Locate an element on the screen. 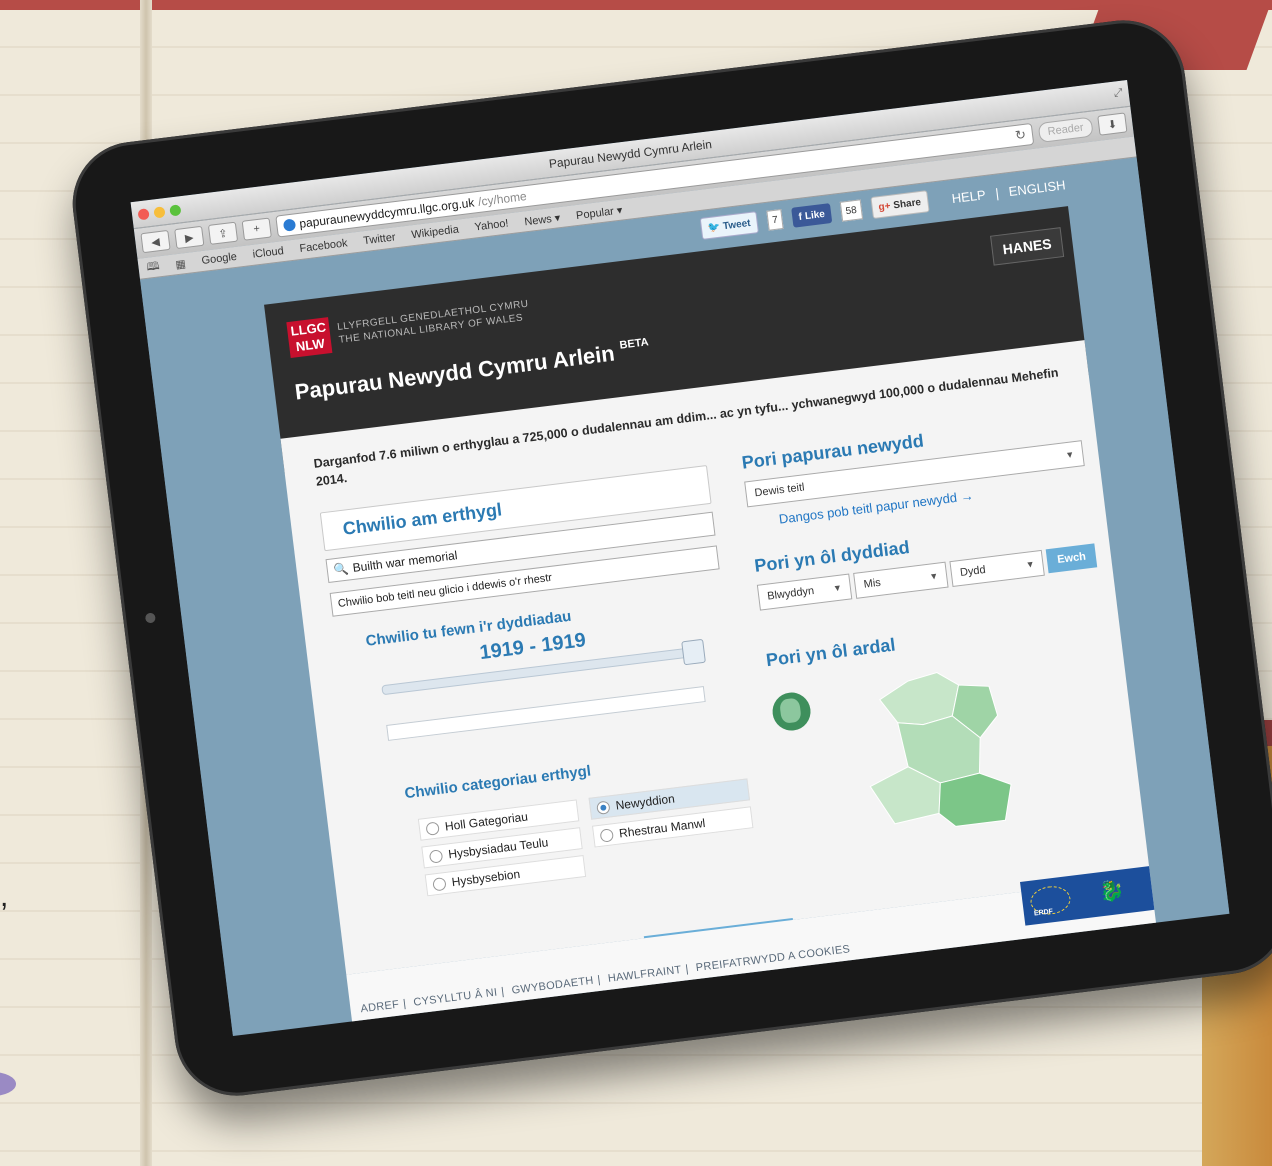 Image resolution: width=1272 pixels, height=1166 pixels. slider-handle is located at coordinates (693, 652).